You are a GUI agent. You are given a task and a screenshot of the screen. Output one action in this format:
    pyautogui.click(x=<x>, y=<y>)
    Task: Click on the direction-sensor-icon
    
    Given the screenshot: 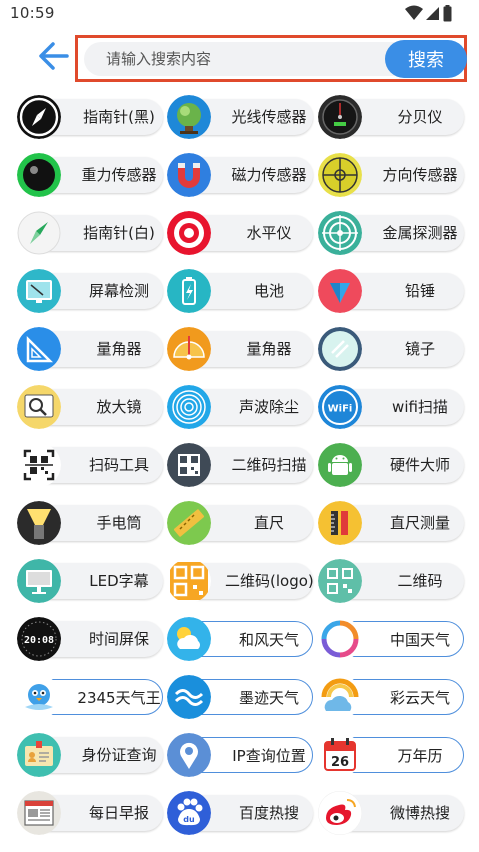 What is the action you would take?
    pyautogui.click(x=340, y=175)
    